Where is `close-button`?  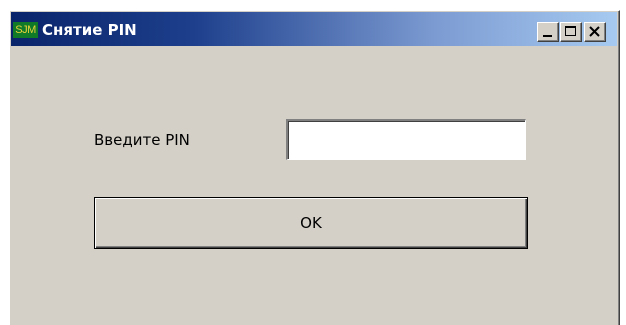 close-button is located at coordinates (595, 32).